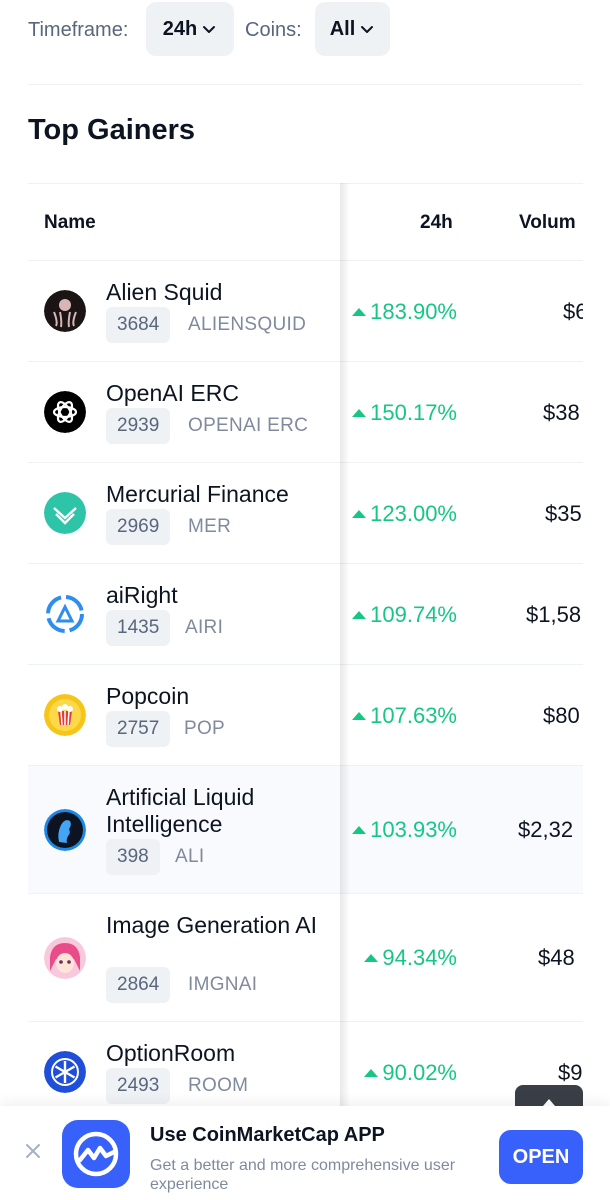 This screenshot has height=1200, width=610. What do you see at coordinates (180, 28) in the screenshot?
I see `timeframe-value: 24h` at bounding box center [180, 28].